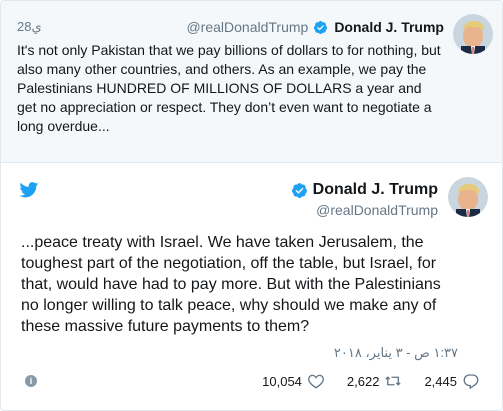  Describe the element at coordinates (389, 27) in the screenshot. I see `parent-author-name: Donald J. Trump` at that location.